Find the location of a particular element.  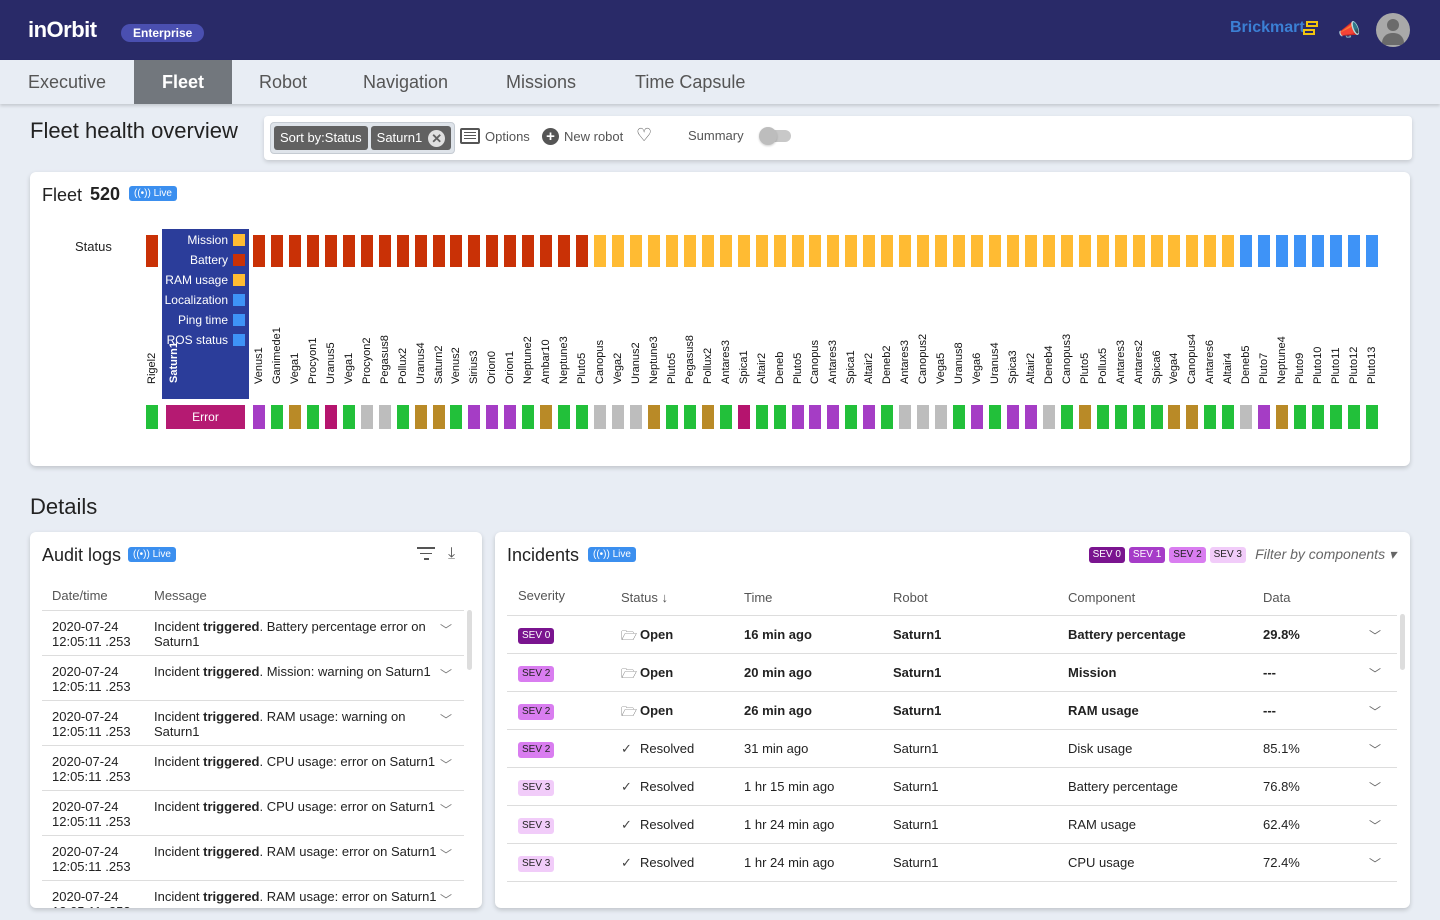

tab-fleet: Fleet is located at coordinates (183, 82).